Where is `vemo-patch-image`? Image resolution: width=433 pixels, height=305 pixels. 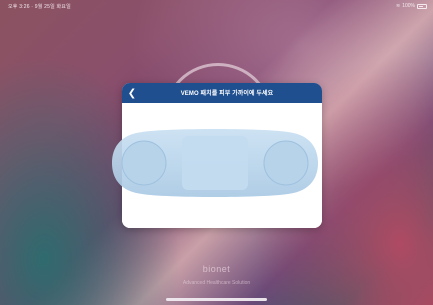 vemo-patch-image is located at coordinates (215, 163).